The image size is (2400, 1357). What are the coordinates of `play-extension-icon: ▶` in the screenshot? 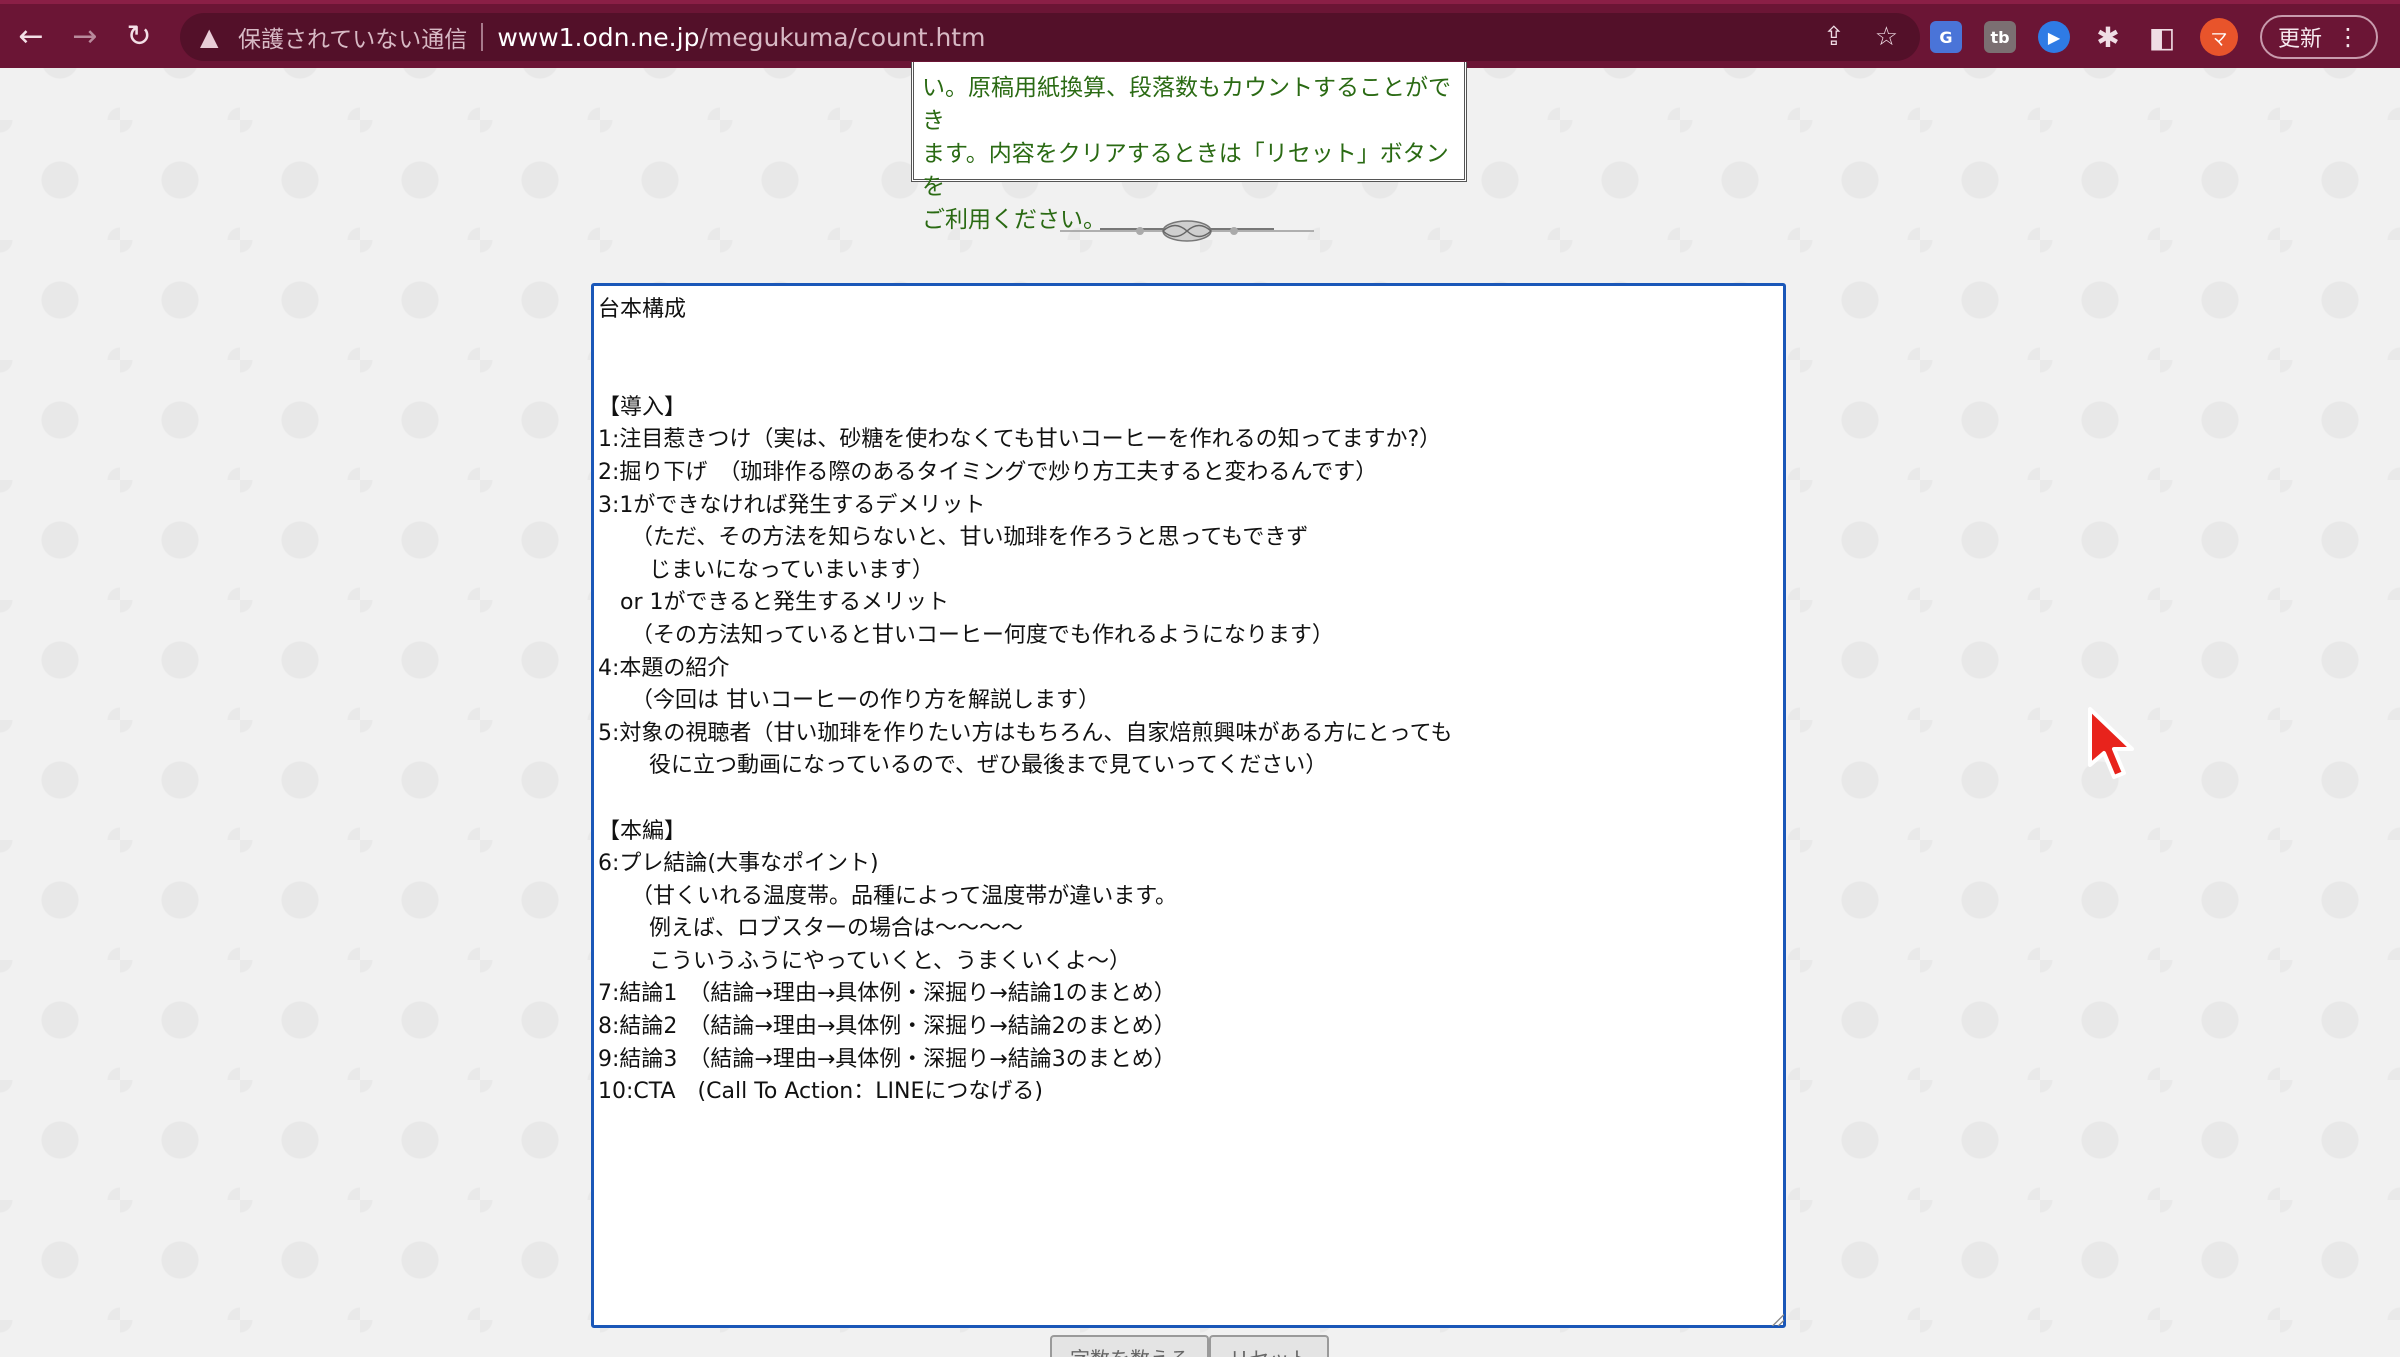 It's located at (2054, 37).